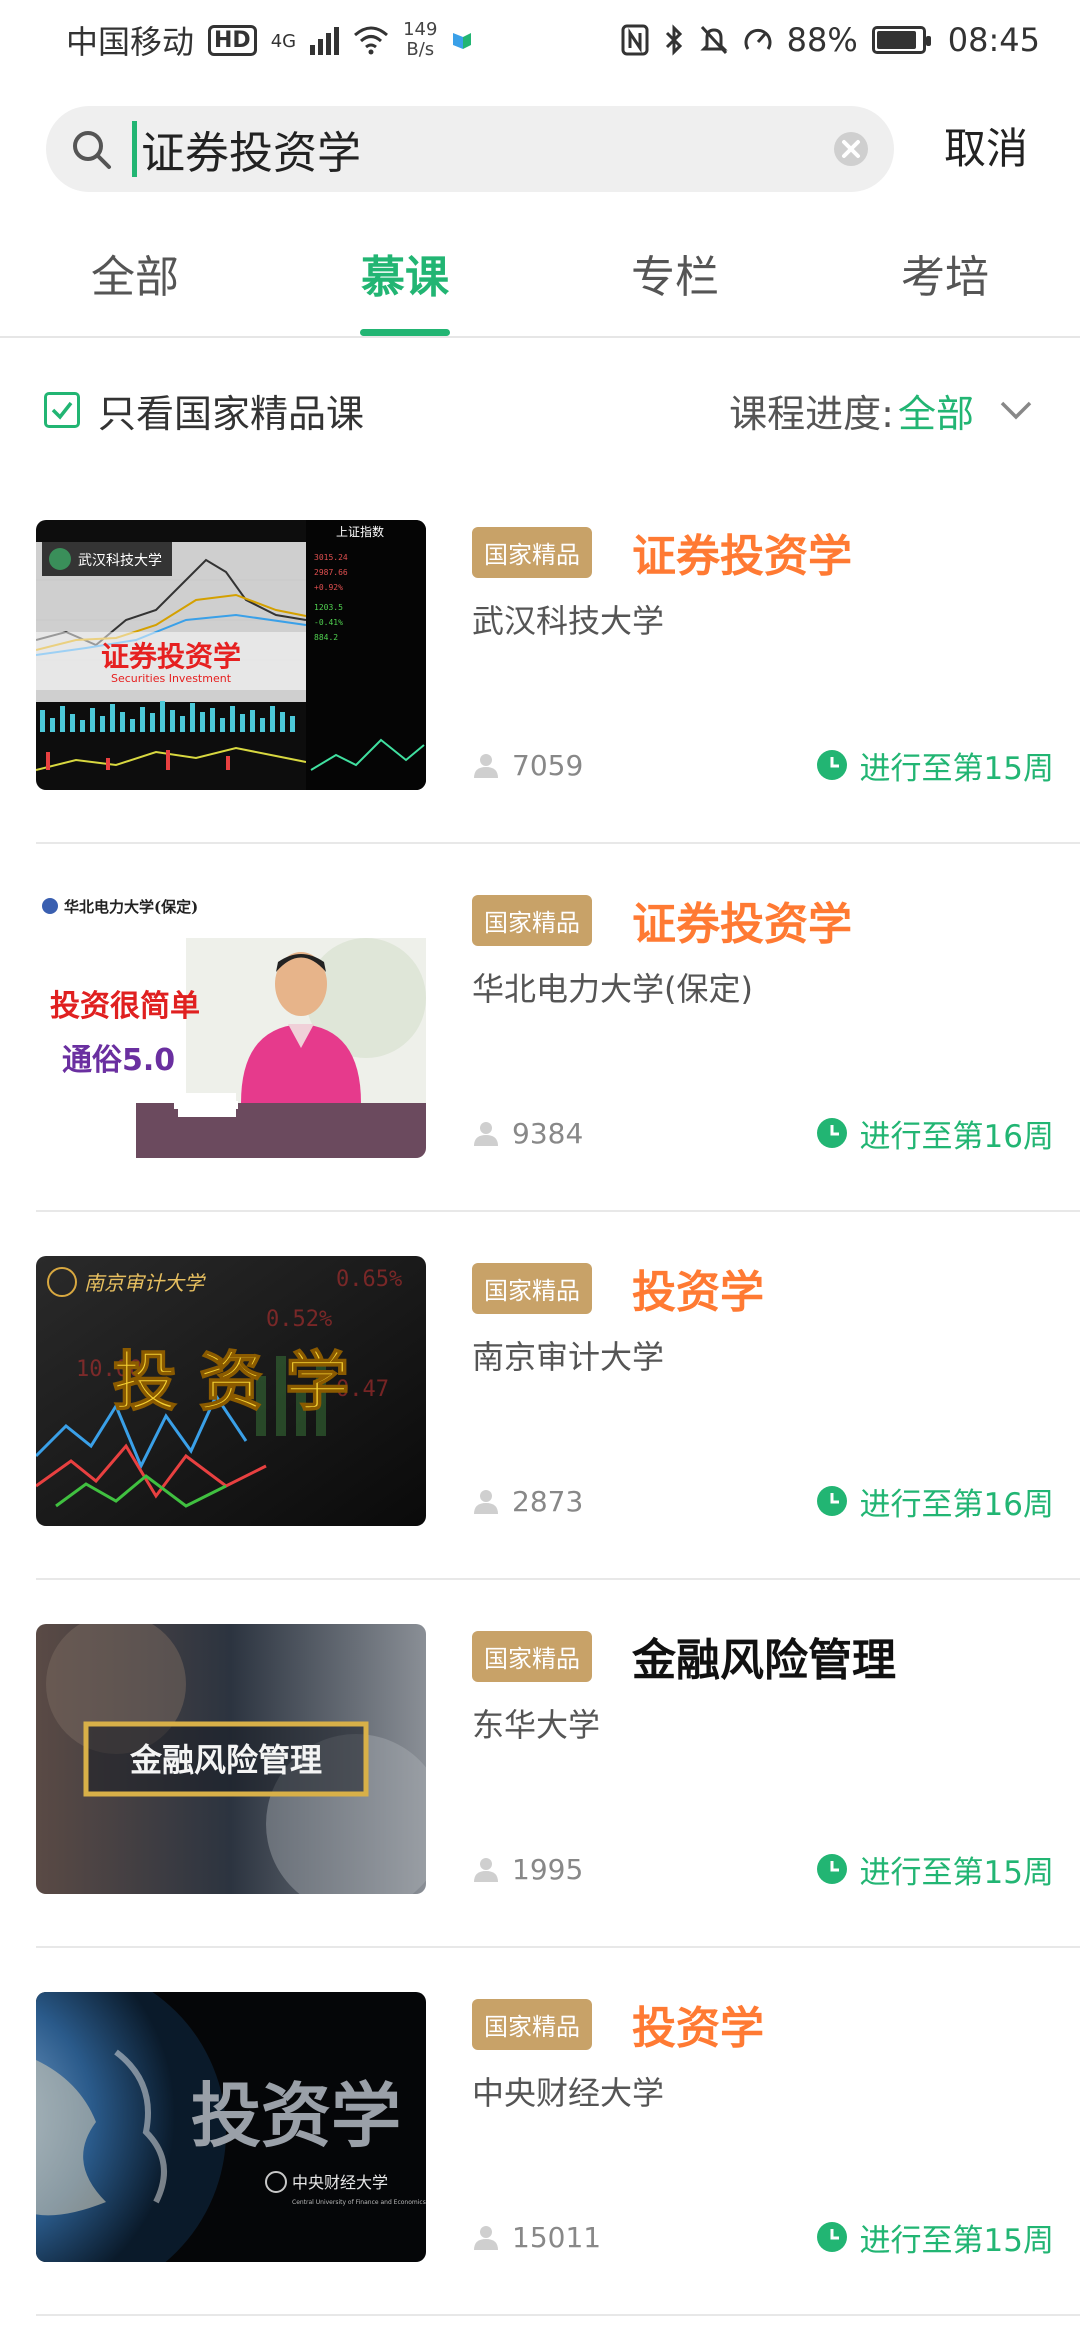 The width and height of the screenshot is (1080, 2340). I want to click on student-count: 15011, so click(536, 2237).